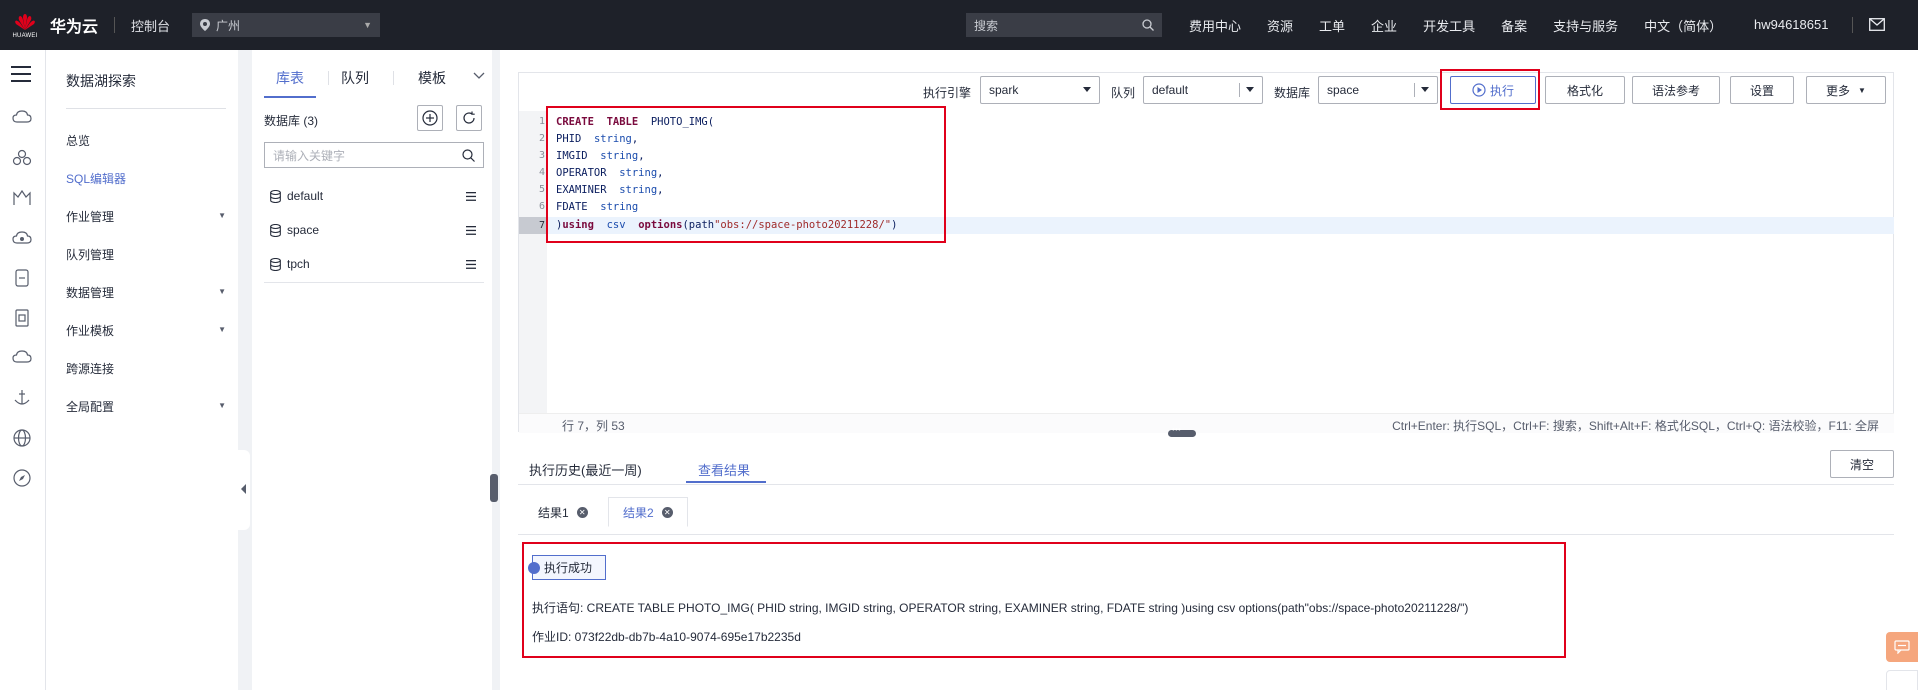  What do you see at coordinates (374, 264) in the screenshot?
I see `list-item: tpch` at bounding box center [374, 264].